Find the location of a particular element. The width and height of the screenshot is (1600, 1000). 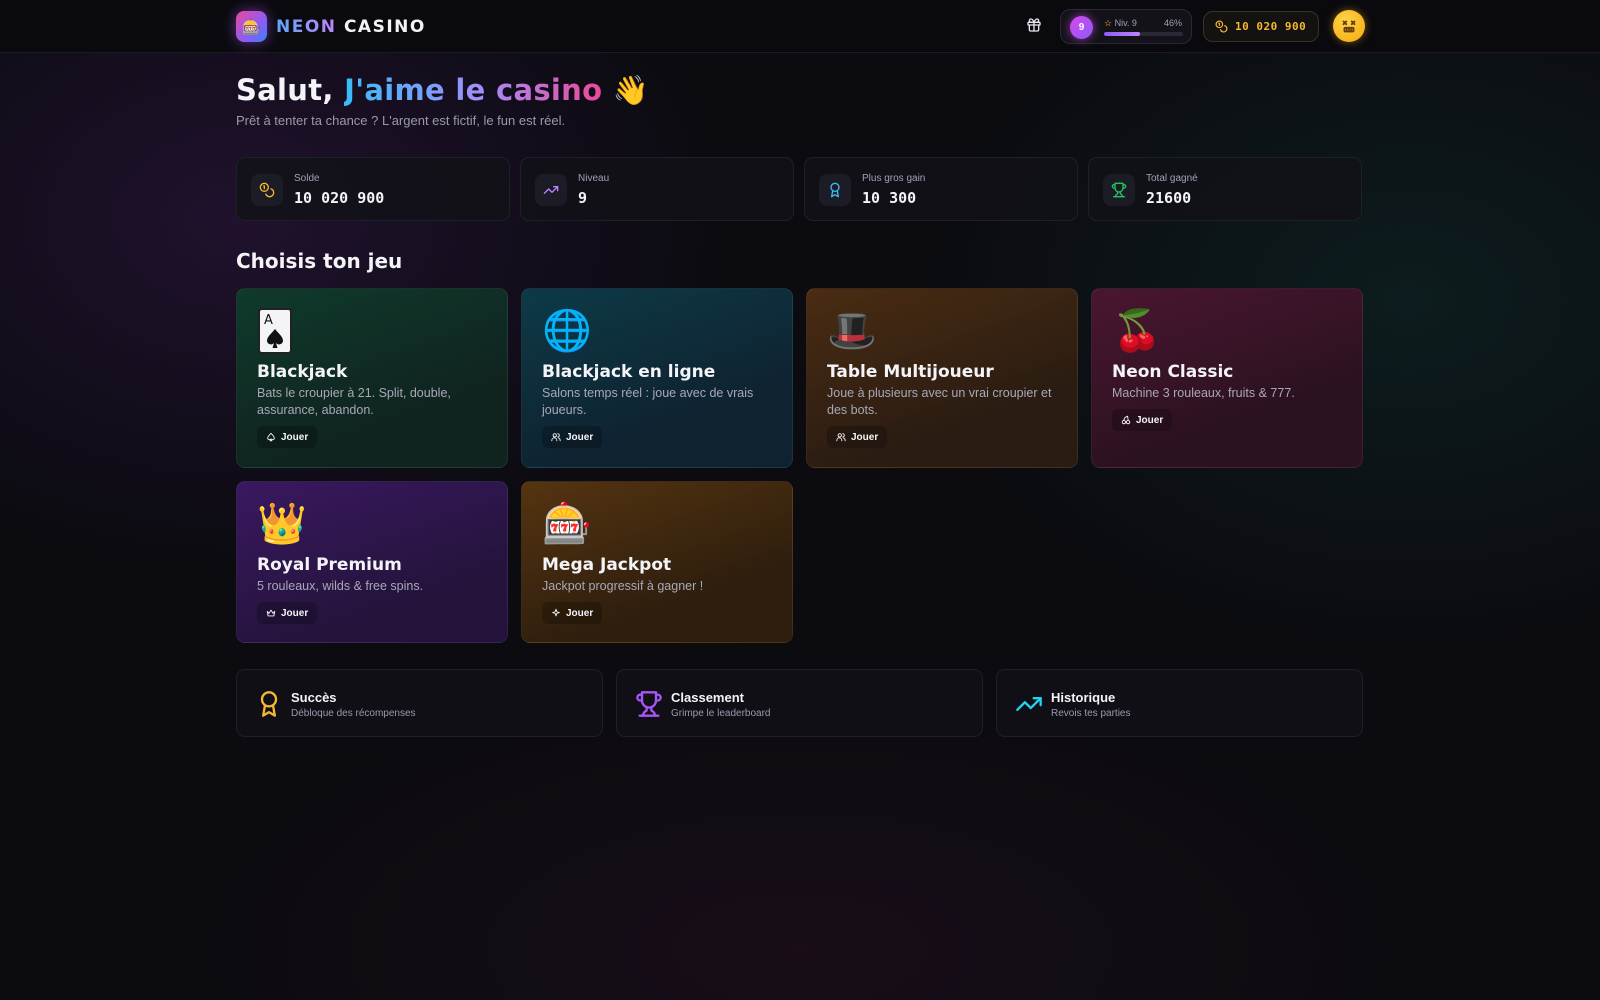

game-title: Royal Premium is located at coordinates (329, 565).